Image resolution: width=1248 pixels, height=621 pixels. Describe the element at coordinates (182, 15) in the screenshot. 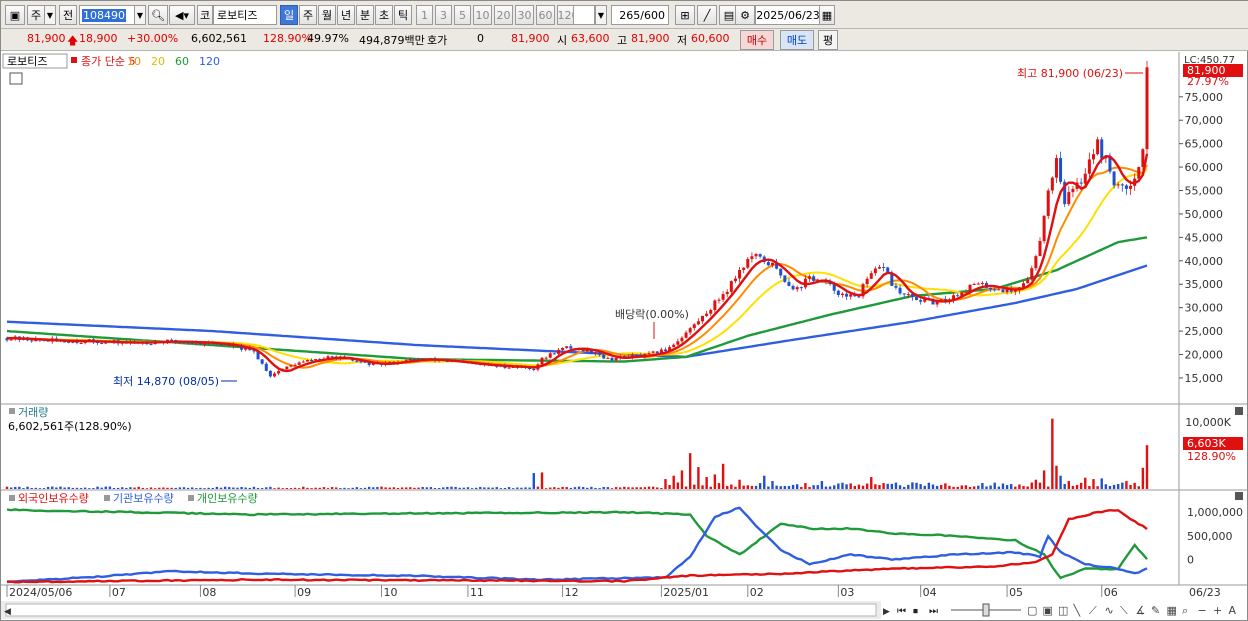

I see `speaker-icon: ◀▾` at that location.